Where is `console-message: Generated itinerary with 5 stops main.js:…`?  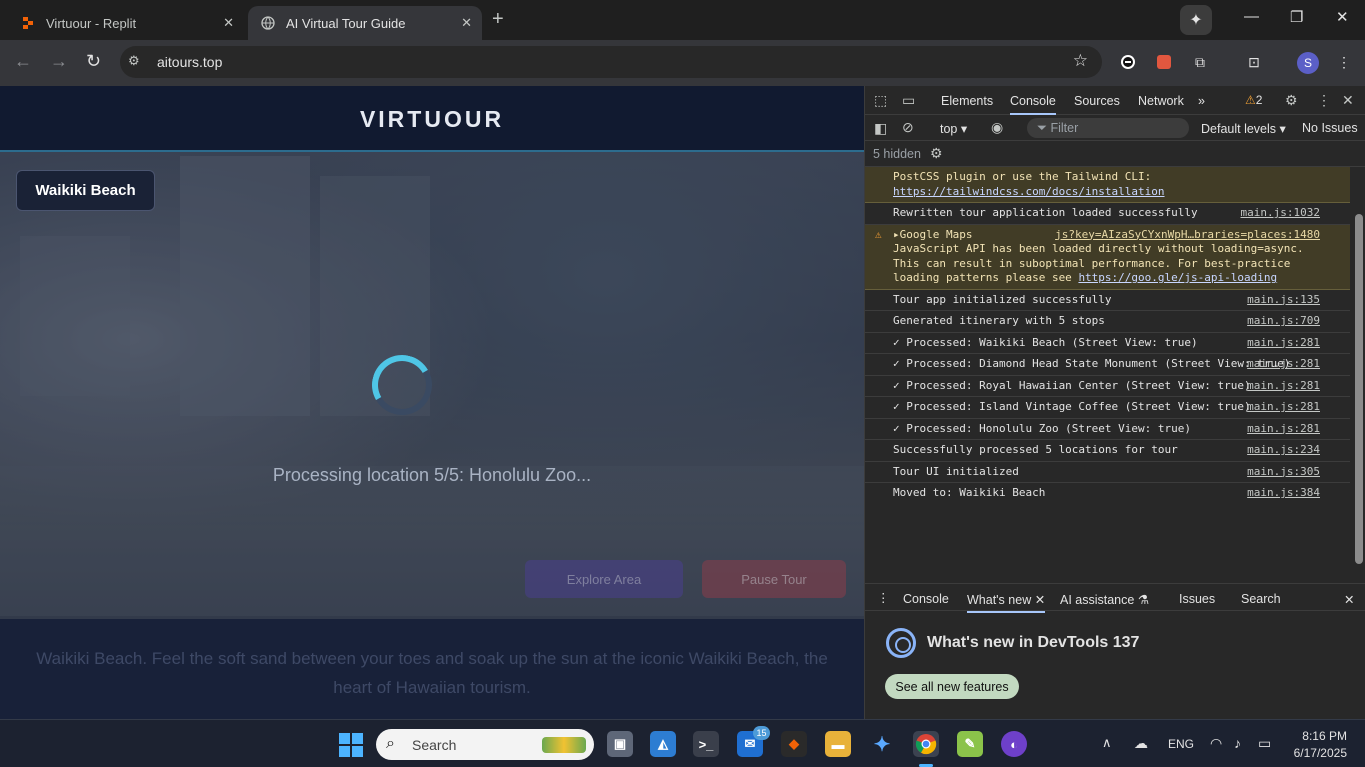 console-message: Generated itinerary with 5 stops main.js:… is located at coordinates (1107, 322).